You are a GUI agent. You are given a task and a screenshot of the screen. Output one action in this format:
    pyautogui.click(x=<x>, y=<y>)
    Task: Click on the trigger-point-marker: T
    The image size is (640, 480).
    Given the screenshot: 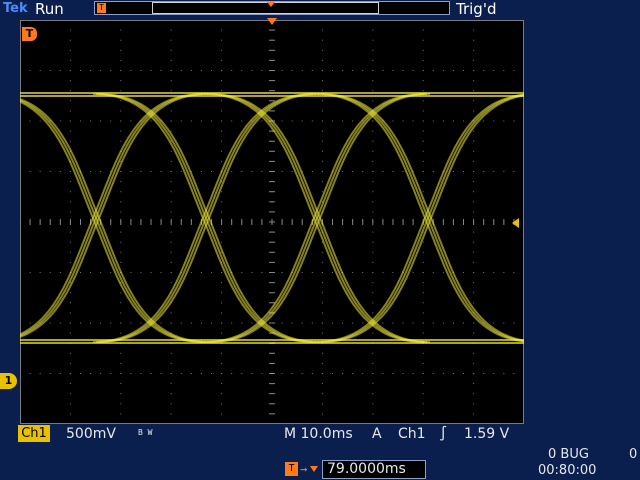 What is the action you would take?
    pyautogui.click(x=29, y=34)
    